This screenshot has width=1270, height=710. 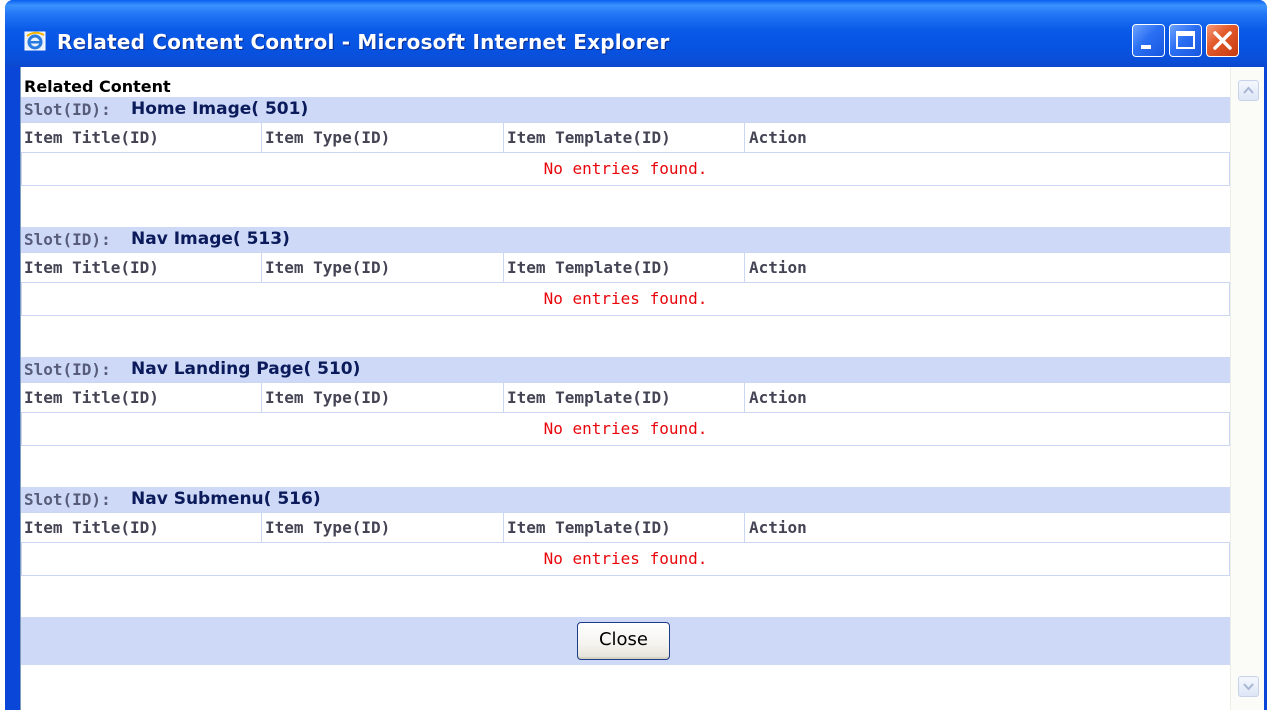 I want to click on slot-header: Slot(ID): Nav Submenu( 516), so click(x=625, y=499).